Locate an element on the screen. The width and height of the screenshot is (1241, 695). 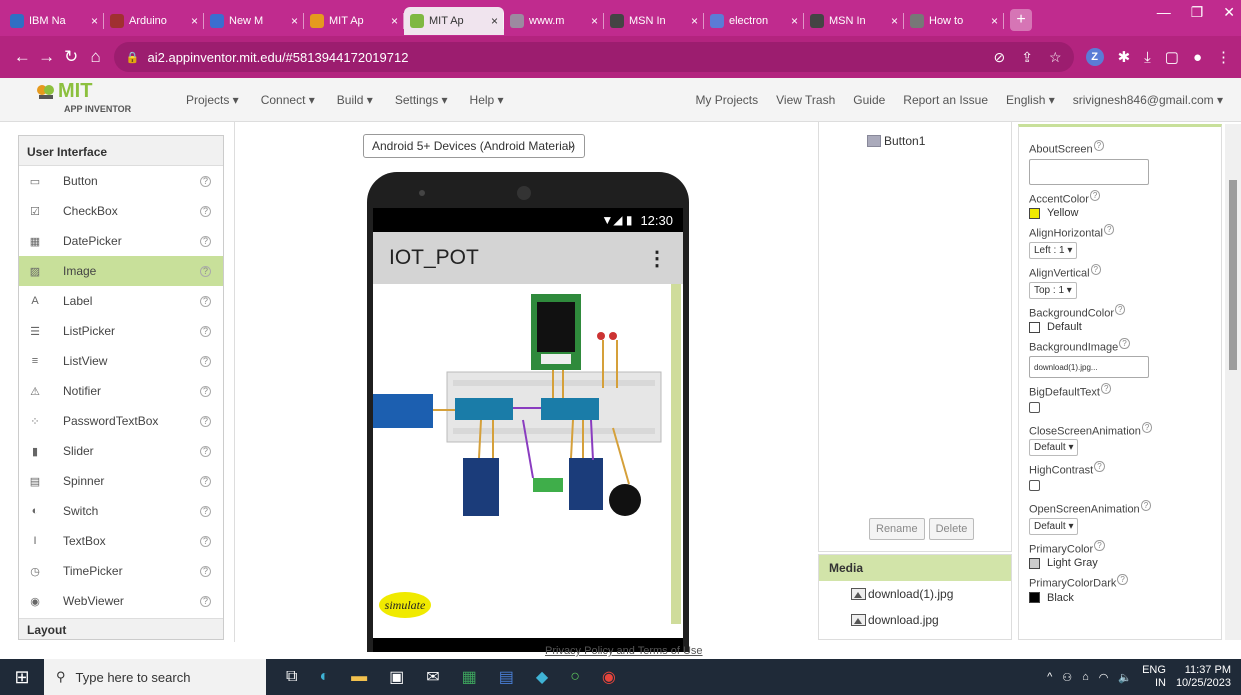
windows-start-icon: ⊞ is located at coordinates (22, 677).